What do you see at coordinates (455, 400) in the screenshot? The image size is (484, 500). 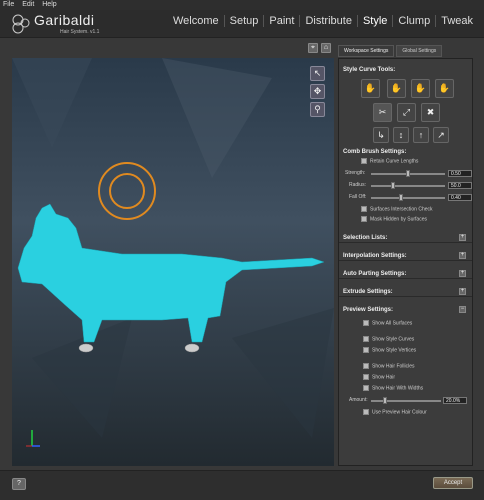 I see `amount-value: 20.0%` at bounding box center [455, 400].